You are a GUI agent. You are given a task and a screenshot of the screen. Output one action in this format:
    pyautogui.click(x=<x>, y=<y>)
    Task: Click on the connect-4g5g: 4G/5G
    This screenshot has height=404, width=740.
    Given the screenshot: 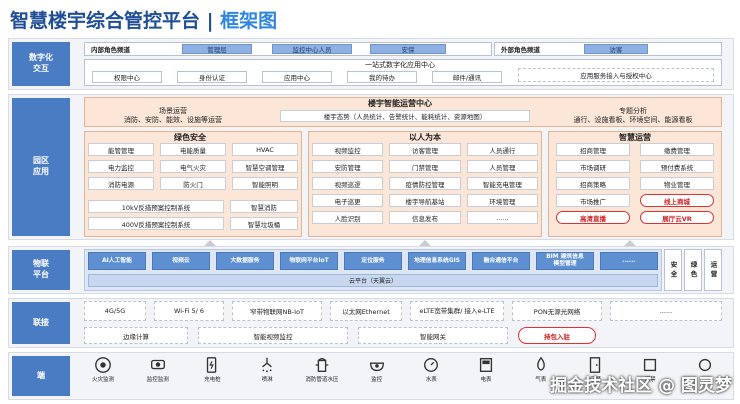 What is the action you would take?
    pyautogui.click(x=115, y=311)
    